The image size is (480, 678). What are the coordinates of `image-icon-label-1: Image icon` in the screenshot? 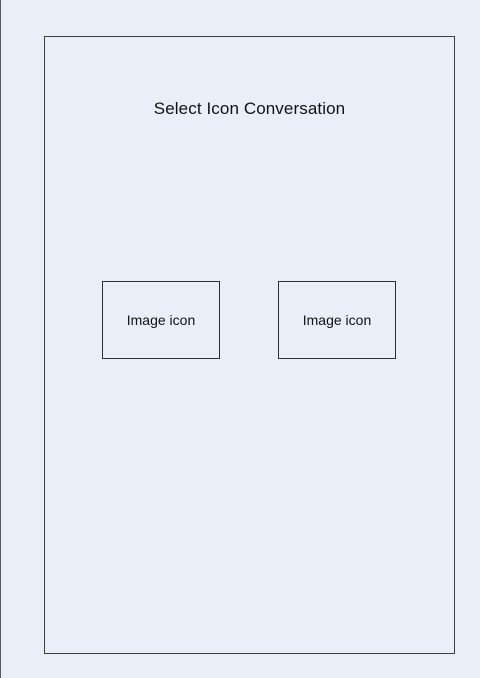 It's located at (161, 320).